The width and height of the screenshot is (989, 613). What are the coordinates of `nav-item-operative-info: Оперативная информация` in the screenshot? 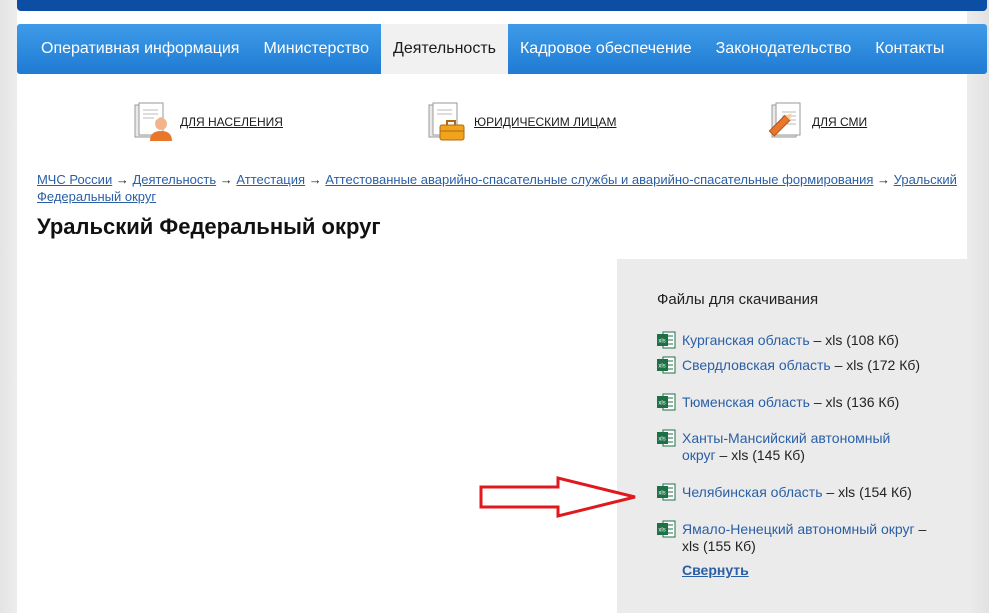 It's located at (134, 49).